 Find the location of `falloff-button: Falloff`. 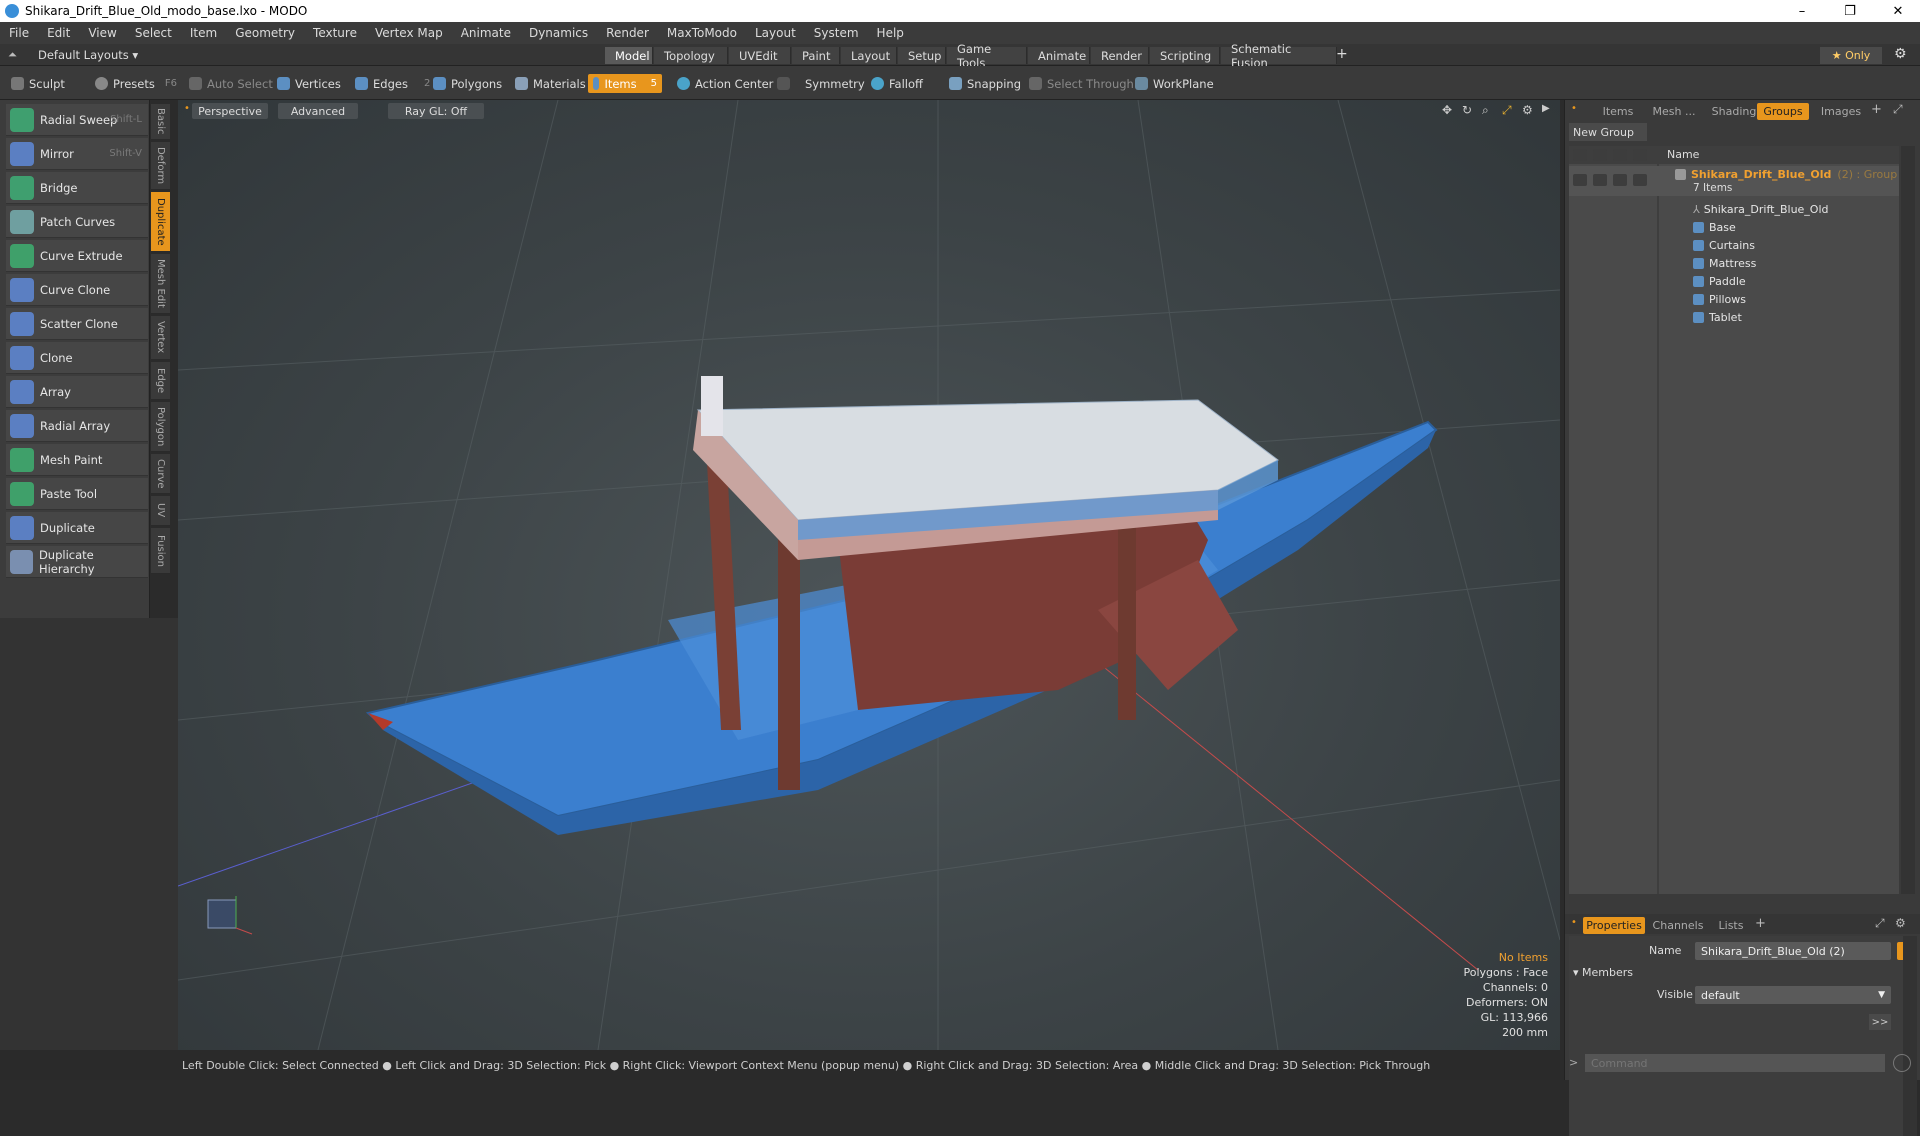

falloff-button: Falloff is located at coordinates (897, 83).